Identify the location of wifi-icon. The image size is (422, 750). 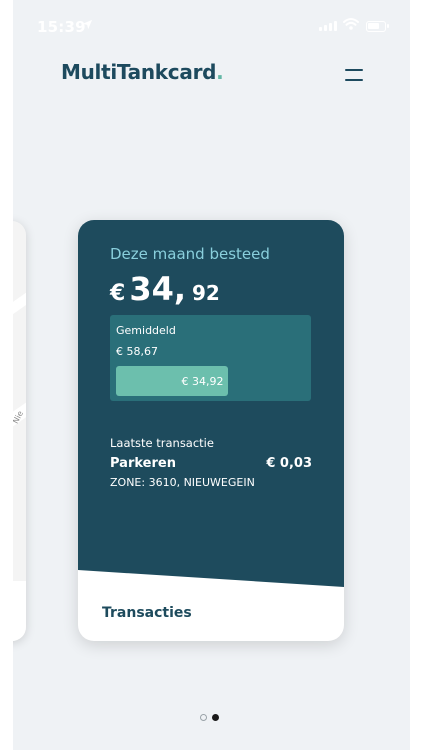
(351, 25).